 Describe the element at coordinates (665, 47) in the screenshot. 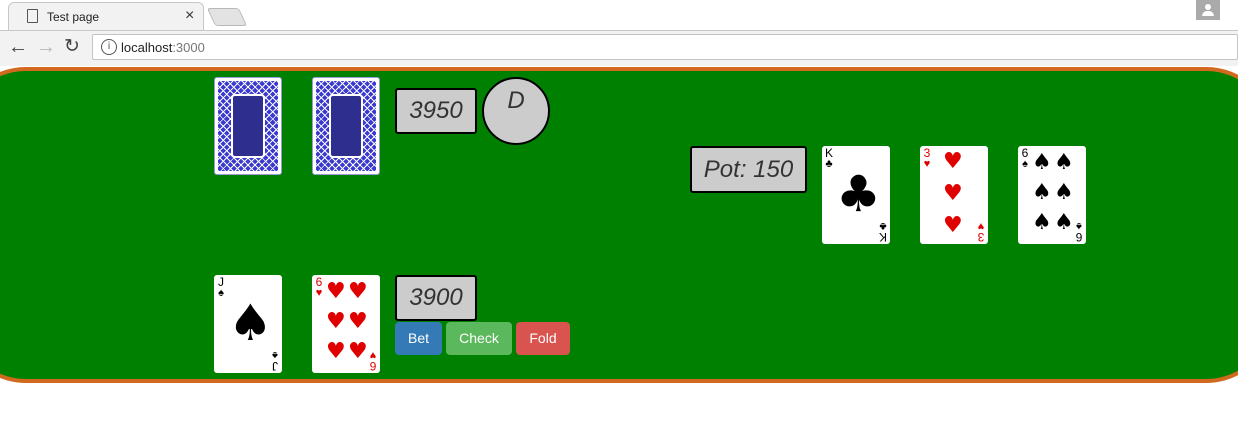

I see `address-bar: i localhost:3000` at that location.